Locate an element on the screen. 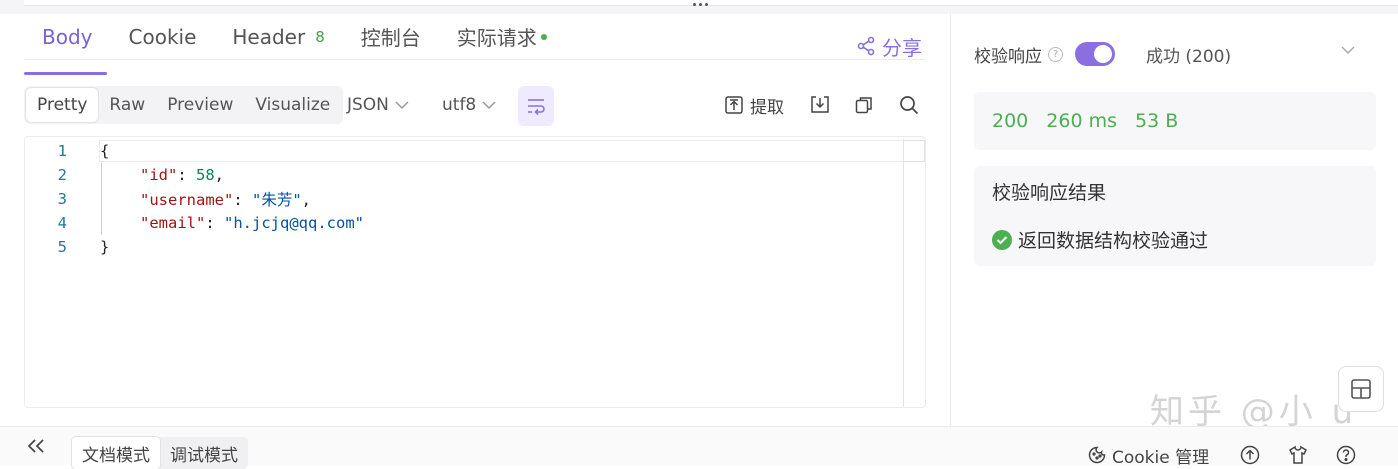  search-icon is located at coordinates (909, 105).